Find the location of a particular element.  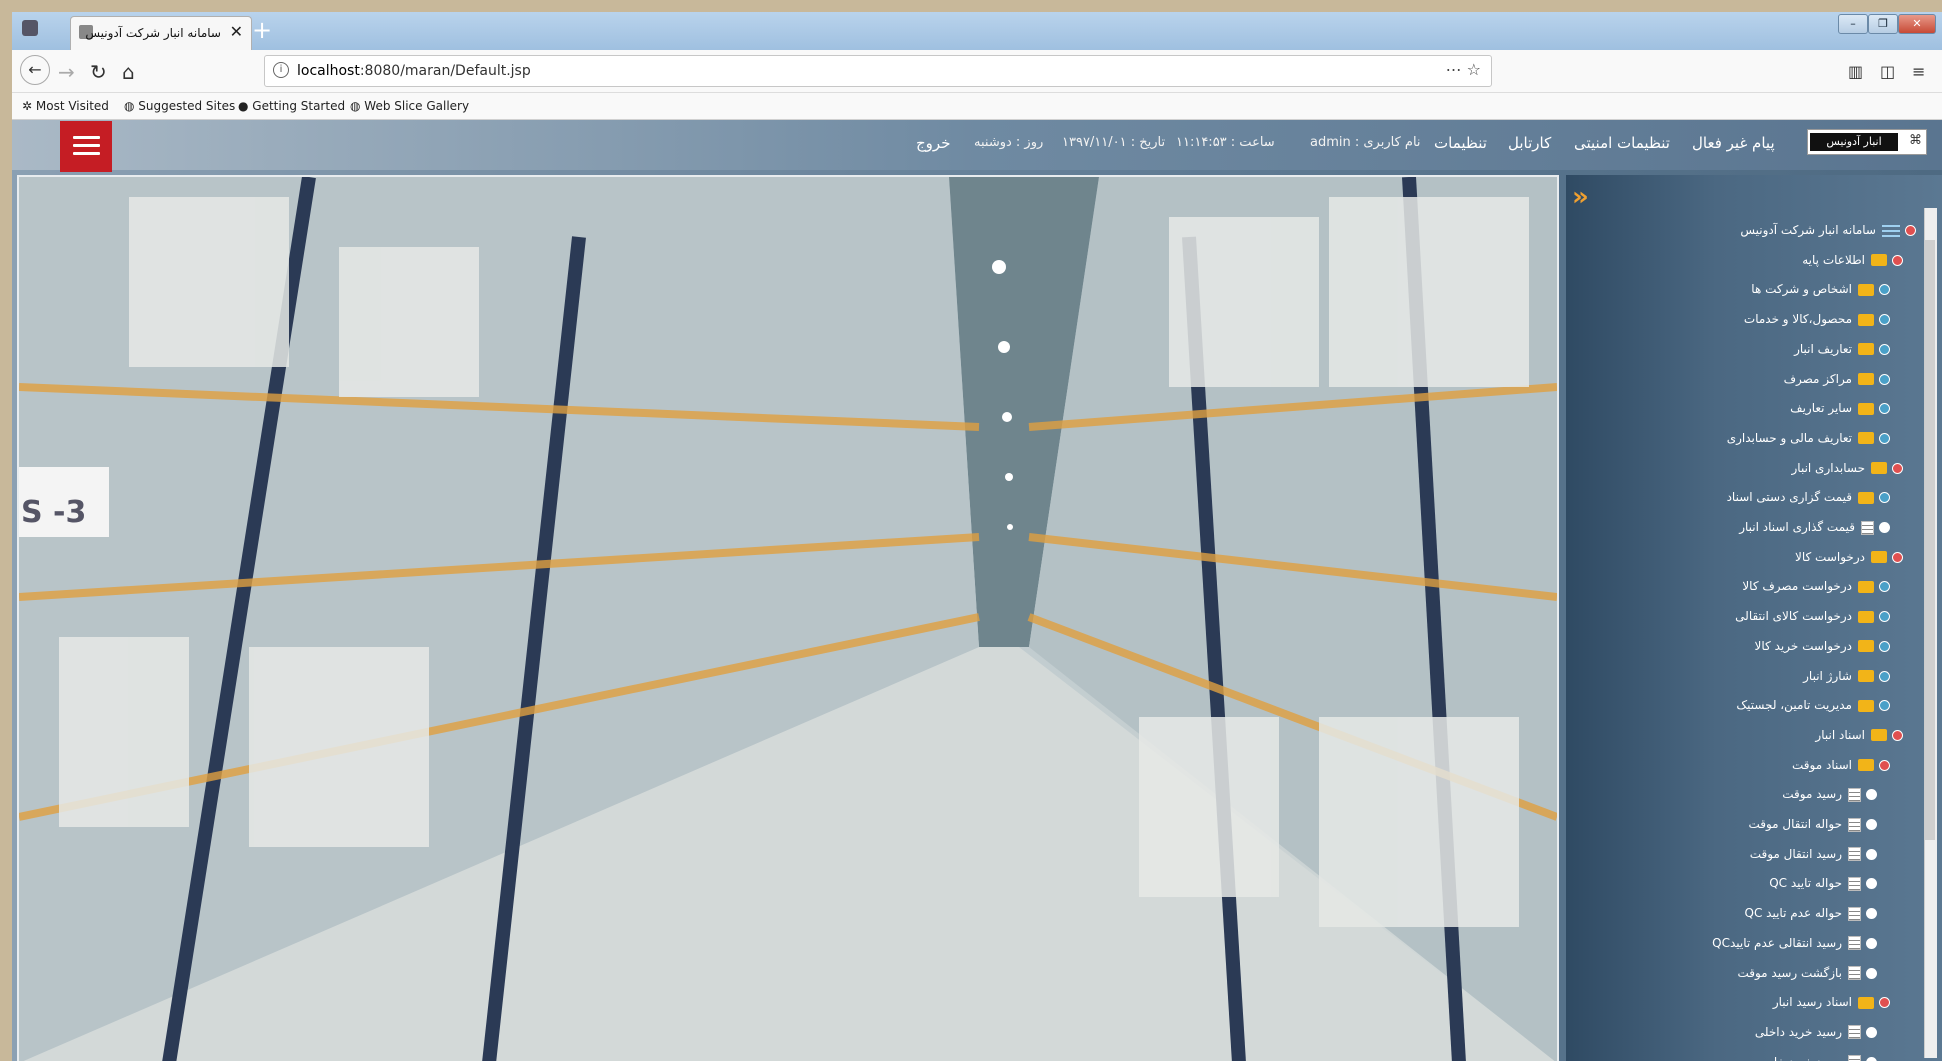

bookmark-most-visited: ✲ Most Visited is located at coordinates (65, 106).